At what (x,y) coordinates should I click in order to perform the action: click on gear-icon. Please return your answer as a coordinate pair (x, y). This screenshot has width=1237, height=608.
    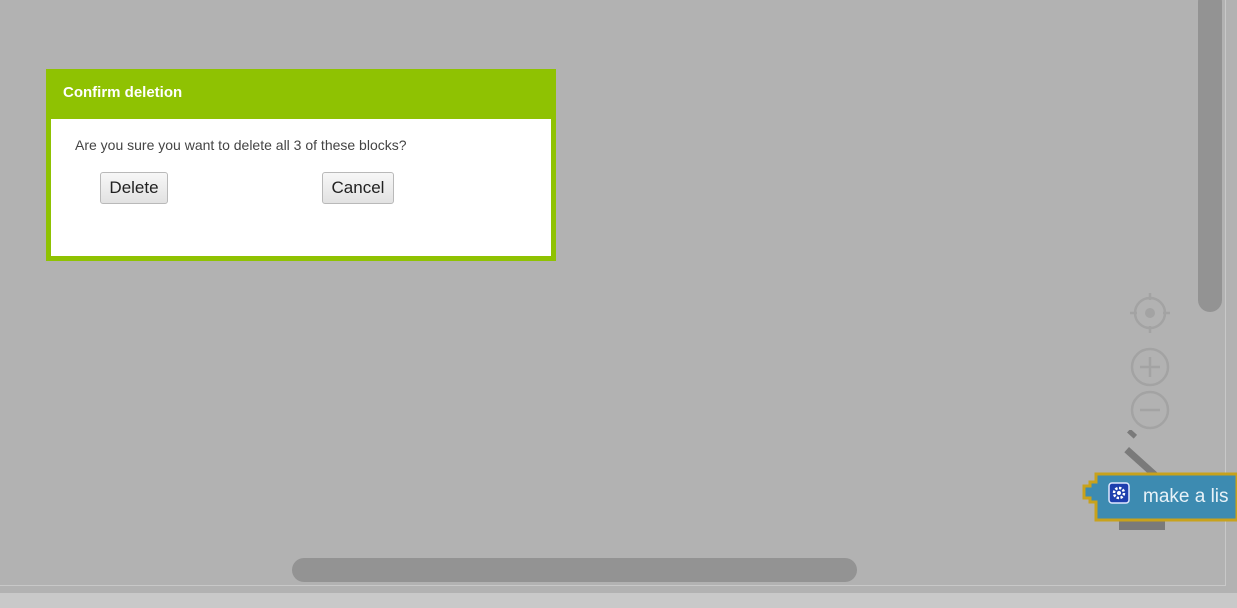
    Looking at the image, I should click on (1119, 493).